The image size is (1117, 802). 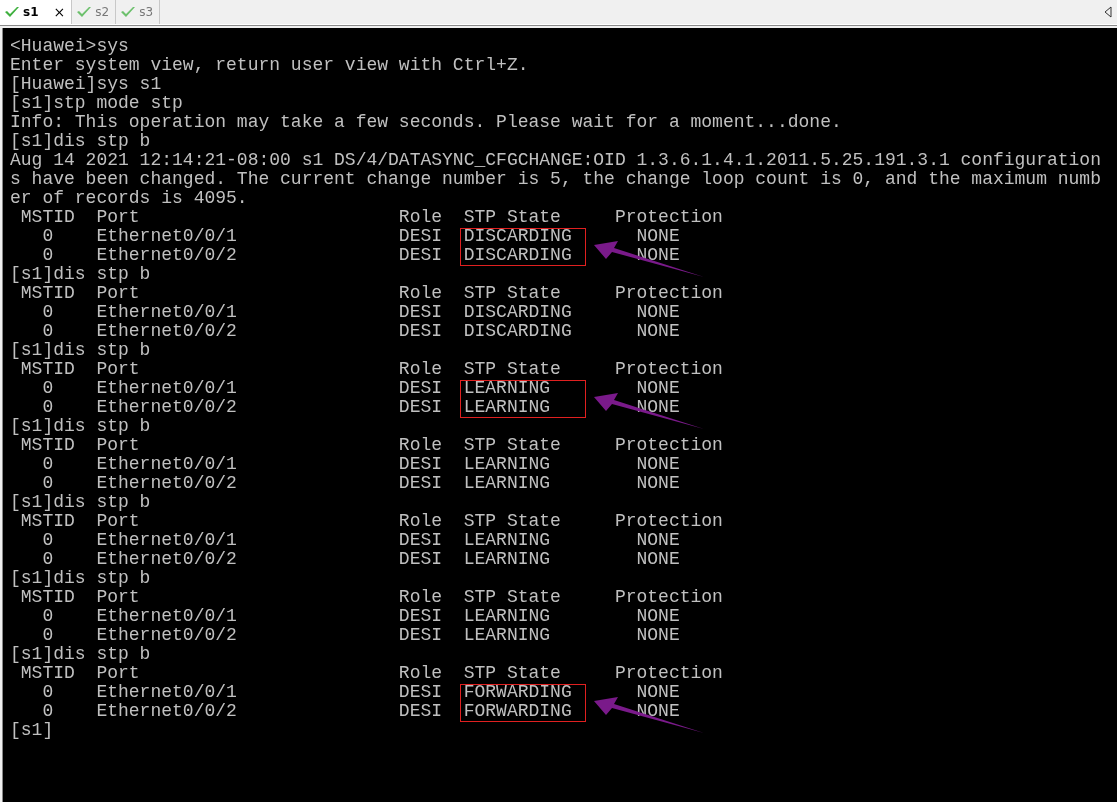 What do you see at coordinates (138, 12) in the screenshot?
I see `session-tab: s3` at bounding box center [138, 12].